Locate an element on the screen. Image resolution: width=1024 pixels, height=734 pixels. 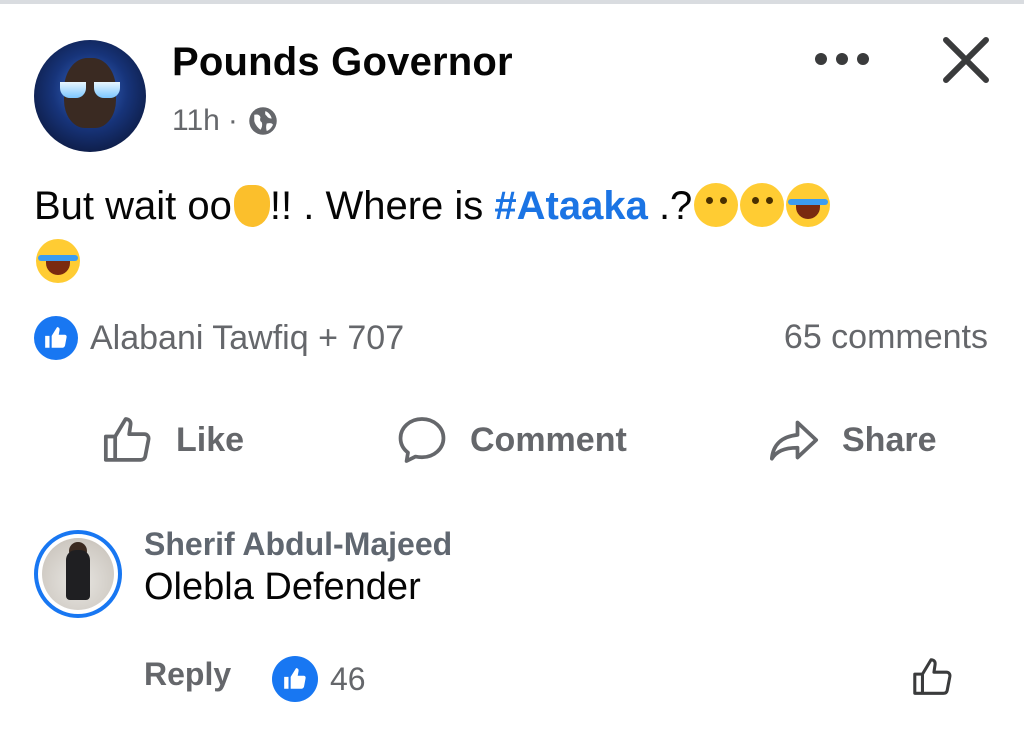
hashtag-link: #Ataaka is located at coordinates (570, 206).